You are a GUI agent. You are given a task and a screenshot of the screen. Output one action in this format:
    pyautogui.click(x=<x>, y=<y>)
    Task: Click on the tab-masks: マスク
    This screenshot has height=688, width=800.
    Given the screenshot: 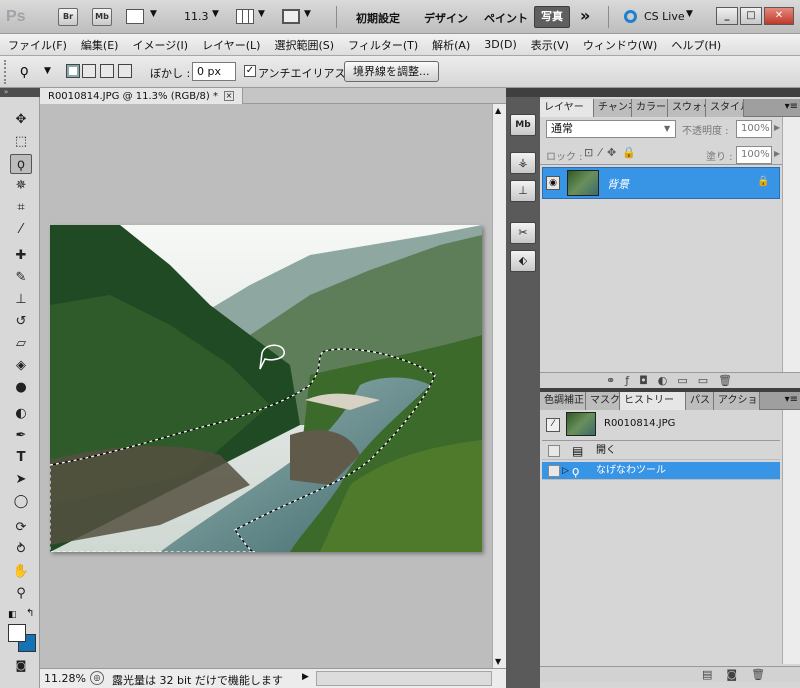 What is the action you would take?
    pyautogui.click(x=603, y=401)
    